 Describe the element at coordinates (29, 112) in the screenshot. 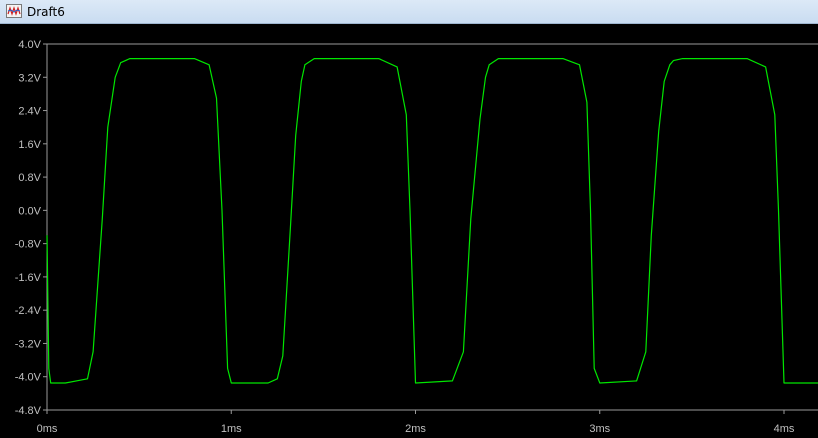

I see `y-tick-label: 2.4V` at that location.